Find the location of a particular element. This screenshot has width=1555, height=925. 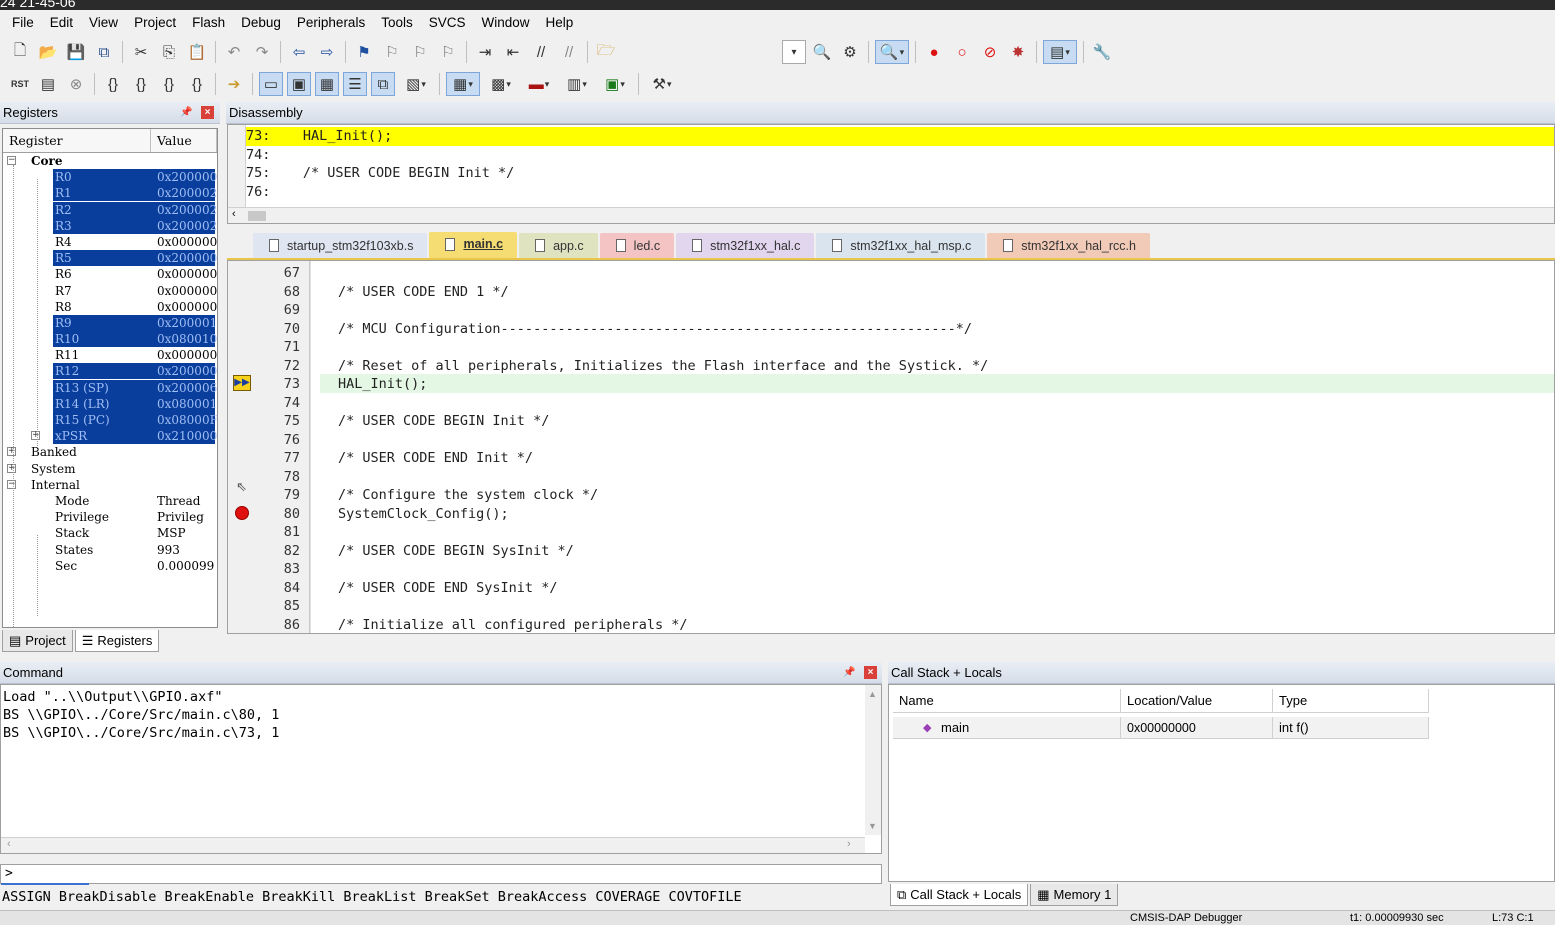

file-tab: stm32f1xx_hal_msp.c is located at coordinates (901, 245).